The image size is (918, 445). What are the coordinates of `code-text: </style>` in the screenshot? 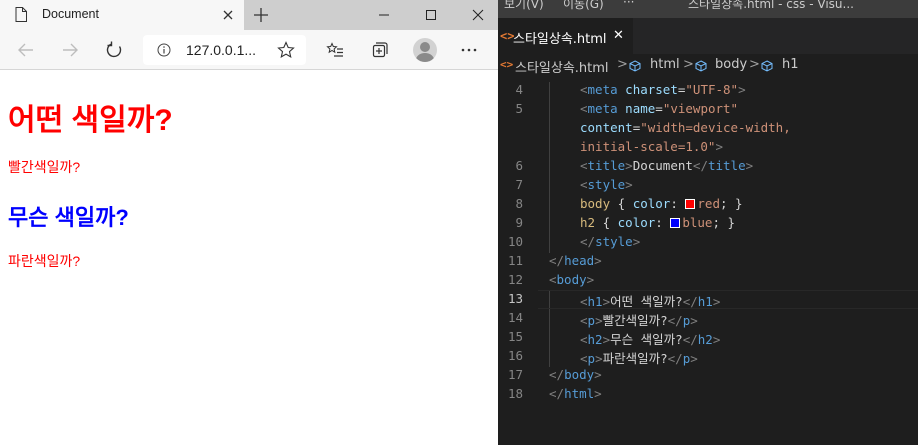 It's located at (610, 241).